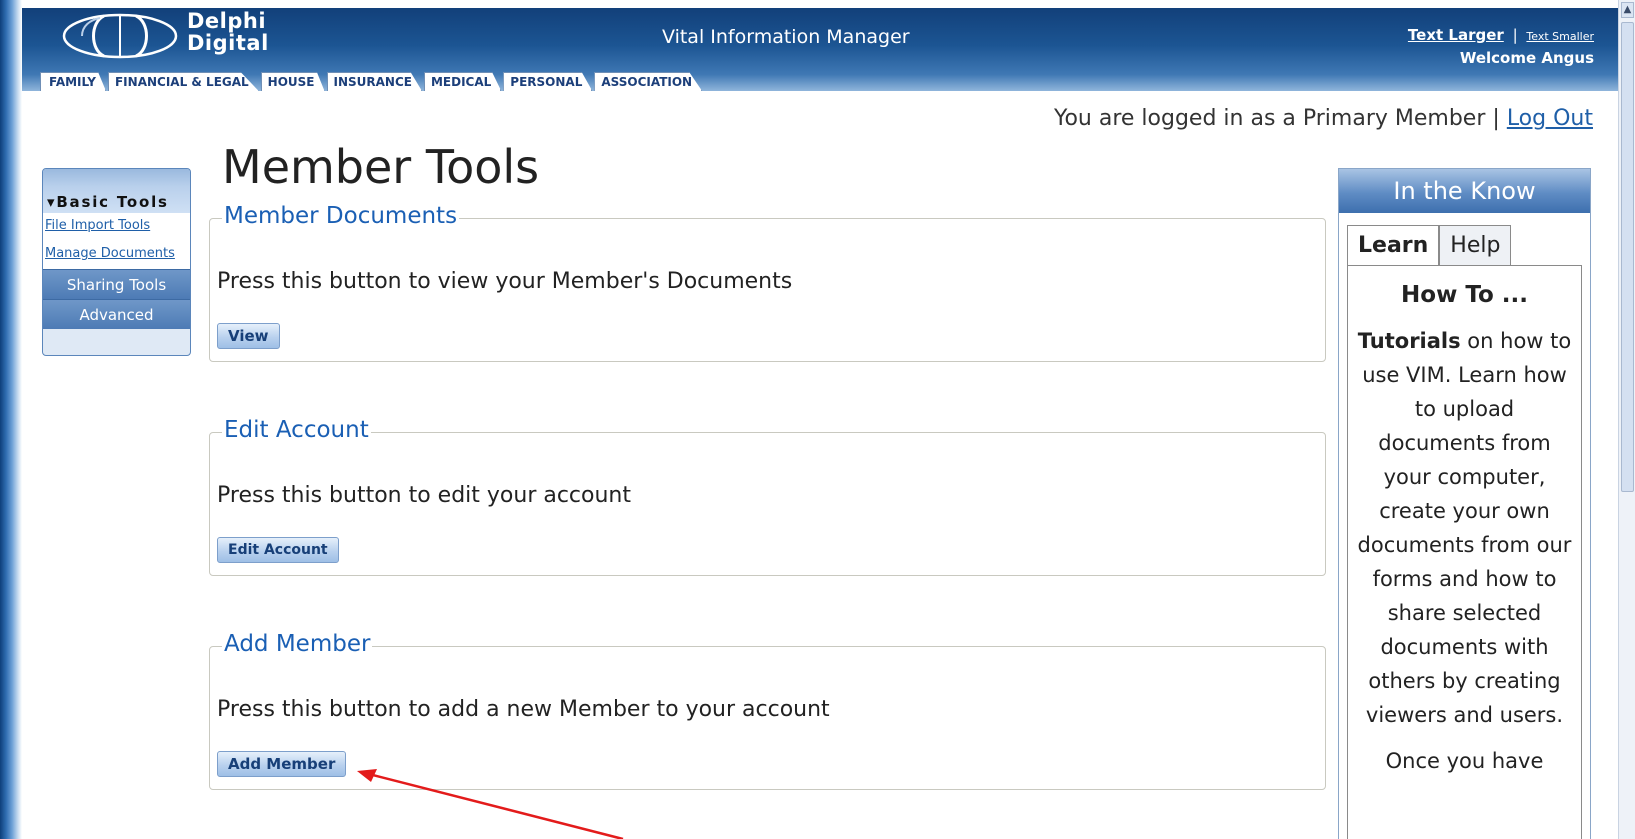  What do you see at coordinates (227, 21) in the screenshot?
I see `logo-line1: Delphi` at bounding box center [227, 21].